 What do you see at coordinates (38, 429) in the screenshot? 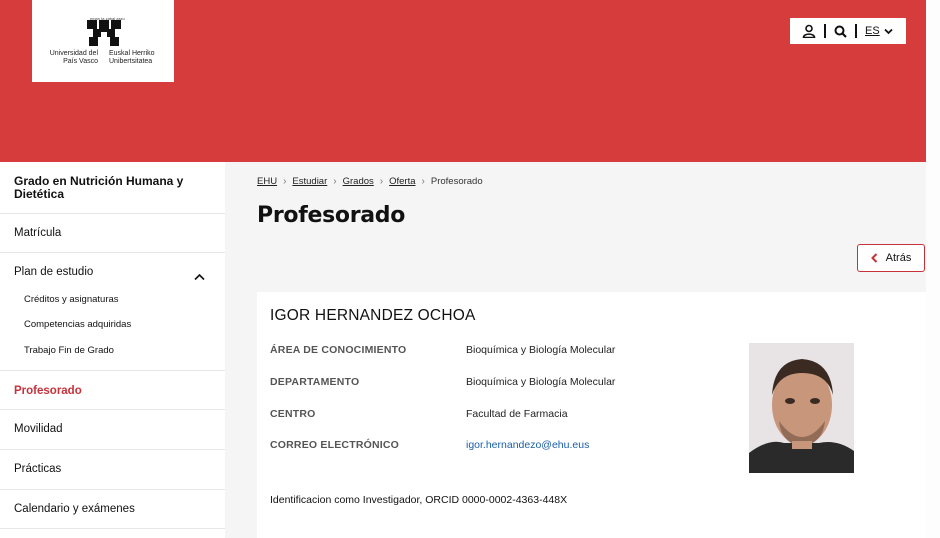
I see `sidebar-item-movilidad: Movilidad` at bounding box center [38, 429].